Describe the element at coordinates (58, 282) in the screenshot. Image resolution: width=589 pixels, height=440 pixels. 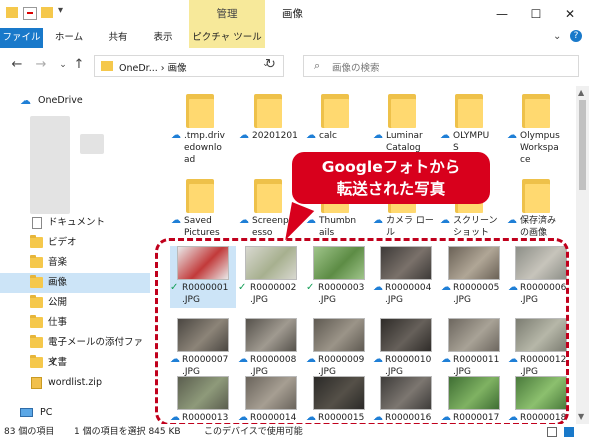
I see `sidebar-item-label: 画像` at that location.